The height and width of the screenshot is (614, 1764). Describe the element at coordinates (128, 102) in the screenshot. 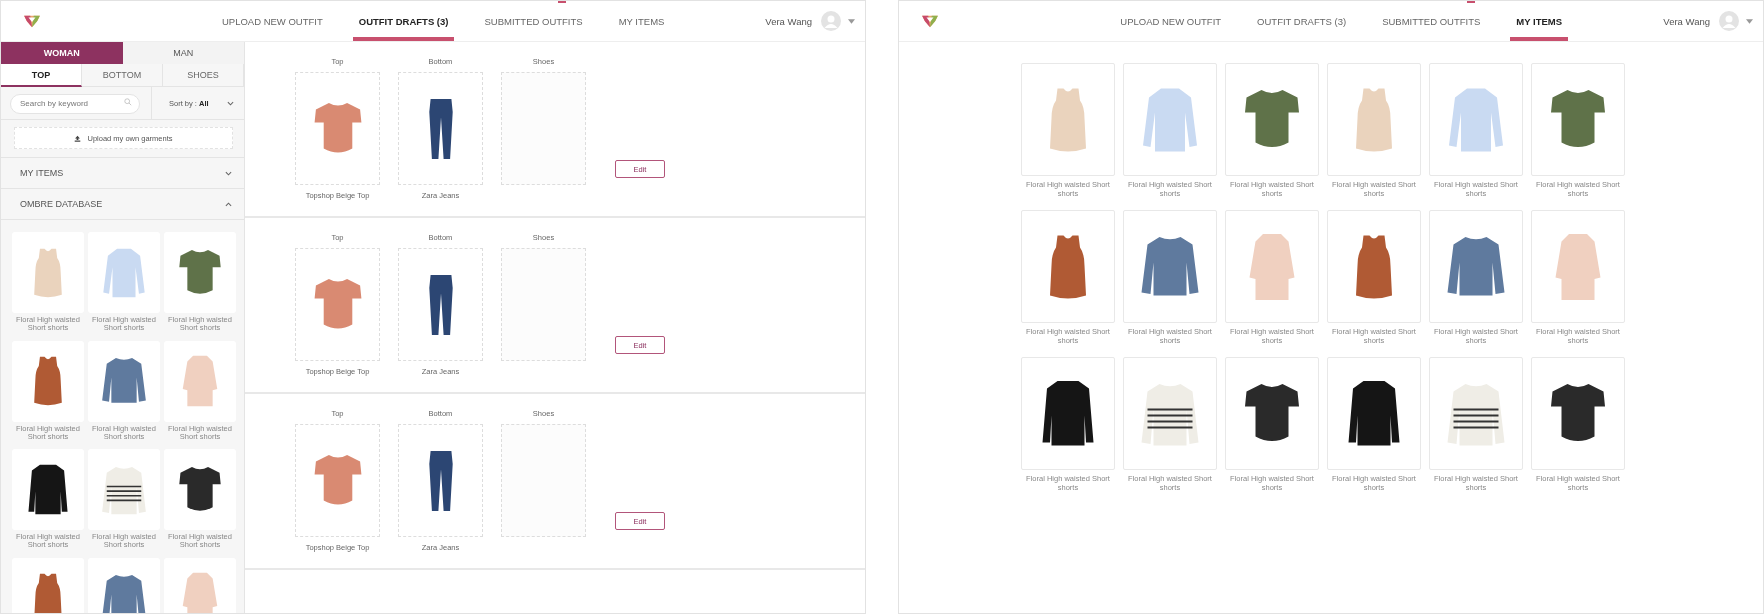

I see `search-icon` at that location.